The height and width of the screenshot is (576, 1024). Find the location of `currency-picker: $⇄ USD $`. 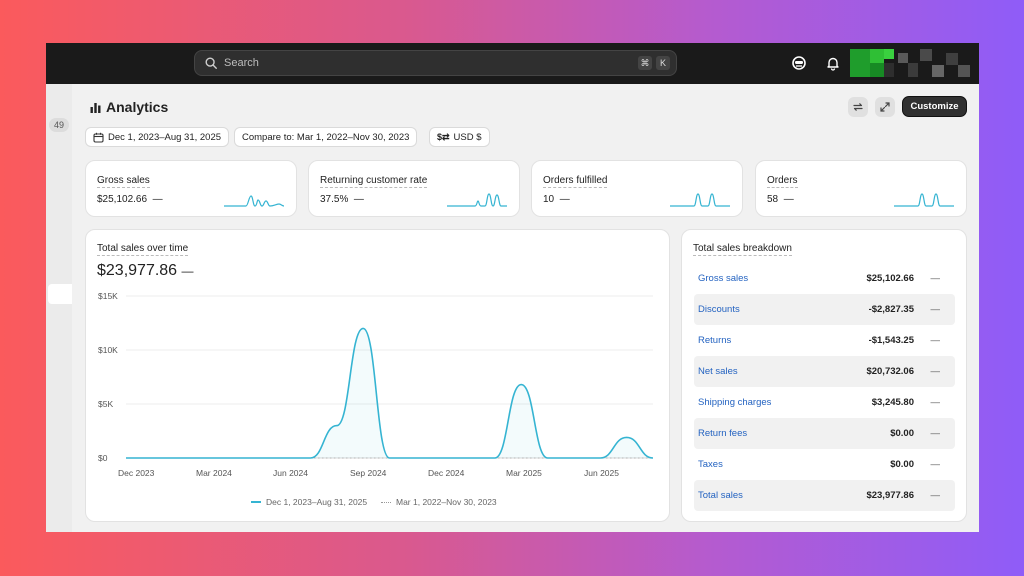

currency-picker: $⇄ USD $ is located at coordinates (459, 137).